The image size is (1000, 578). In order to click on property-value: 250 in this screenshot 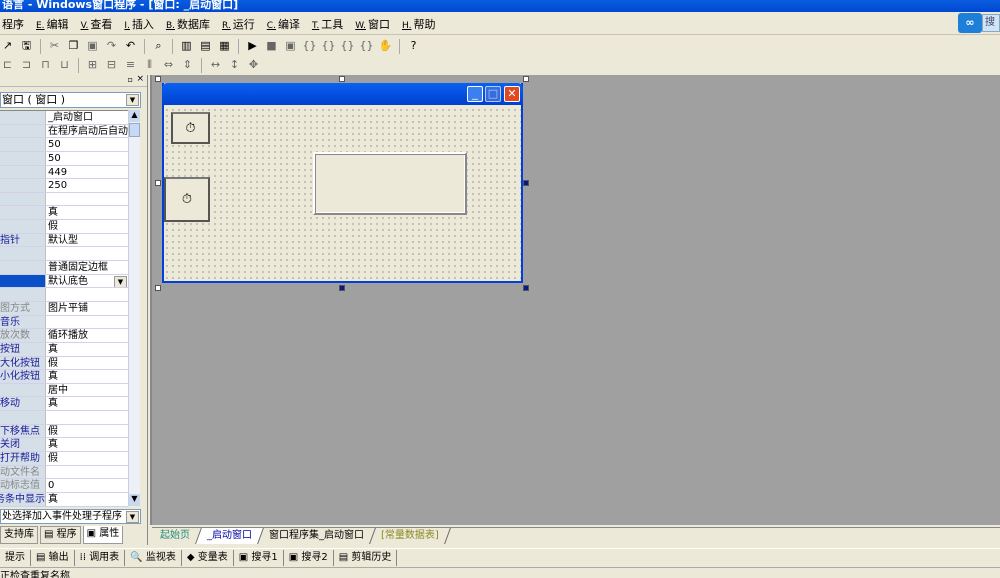, I will do `click(87, 185)`.